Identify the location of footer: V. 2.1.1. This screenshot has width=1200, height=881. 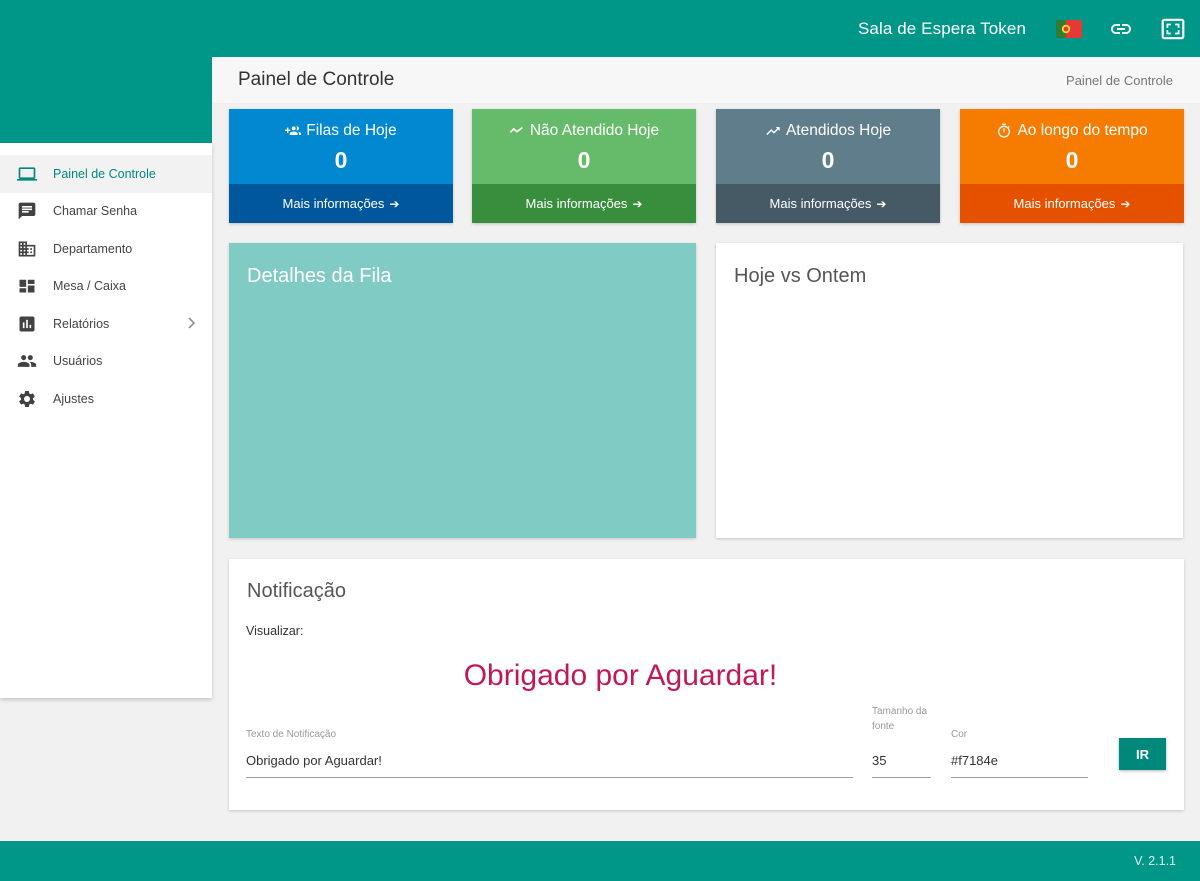
(600, 861).